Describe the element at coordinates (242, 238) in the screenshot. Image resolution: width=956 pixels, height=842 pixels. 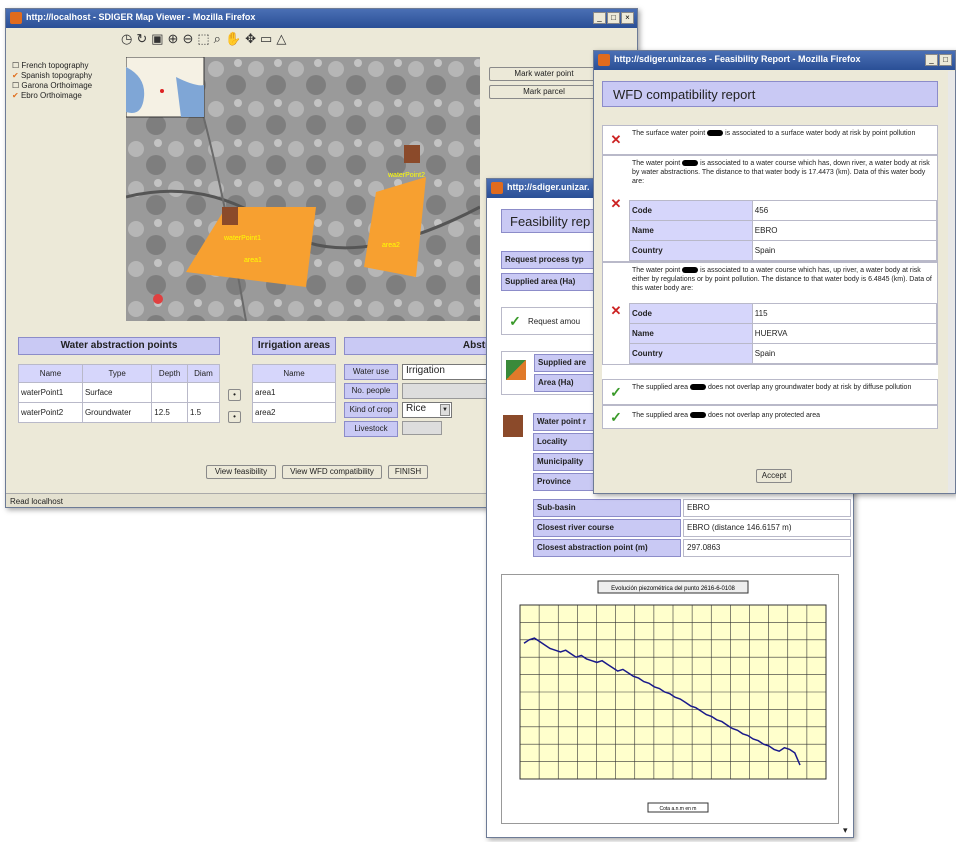
I see `map-label-waterpoint1: waterPoint1` at that location.